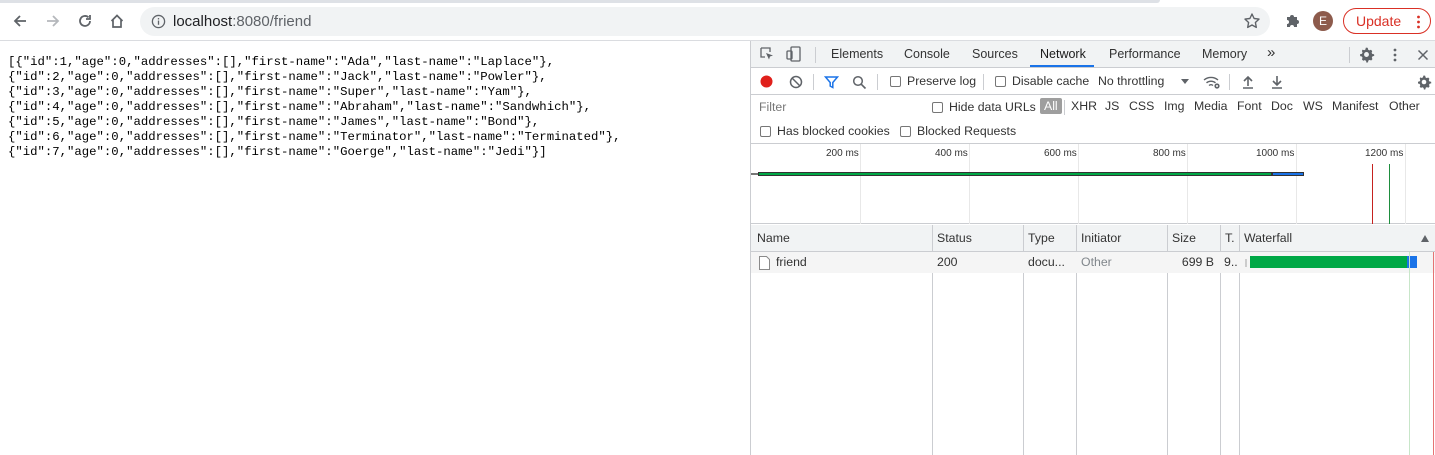 This screenshot has width=1435, height=455. Describe the element at coordinates (1060, 153) in the screenshot. I see `overview-tick-label: 600 ms` at that location.